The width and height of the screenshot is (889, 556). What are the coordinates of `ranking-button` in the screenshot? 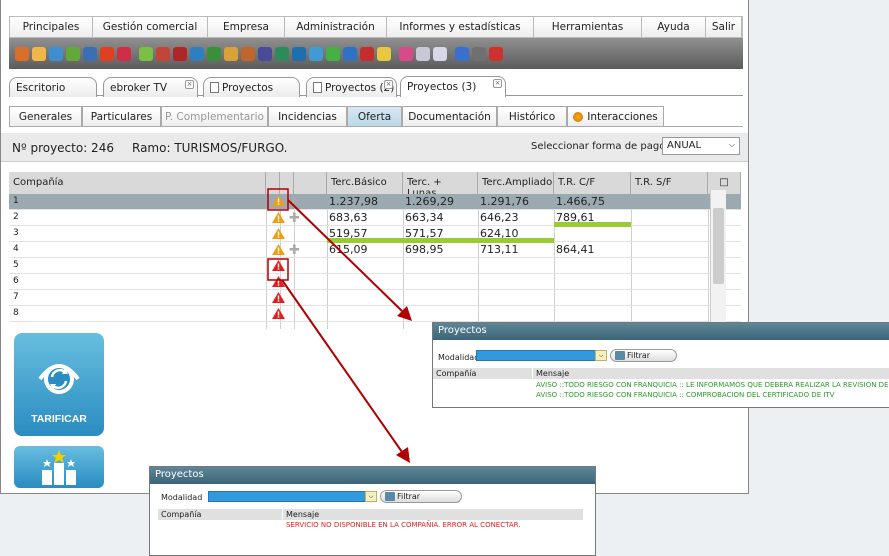 It's located at (59, 467).